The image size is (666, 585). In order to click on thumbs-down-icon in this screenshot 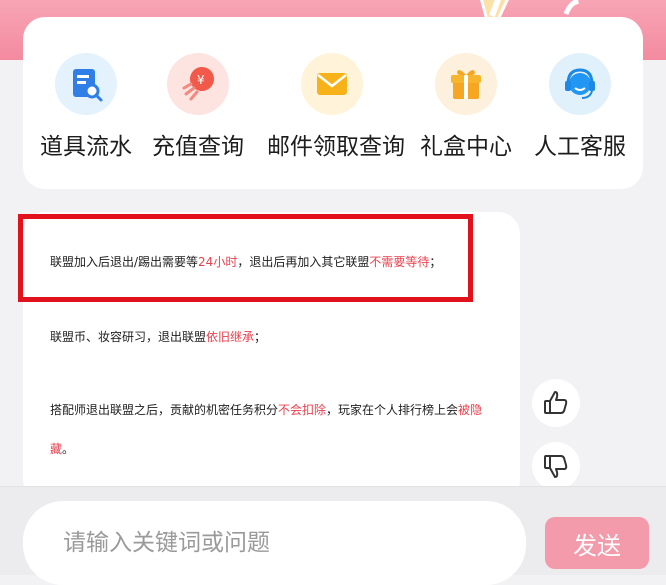, I will do `click(556, 466)`.